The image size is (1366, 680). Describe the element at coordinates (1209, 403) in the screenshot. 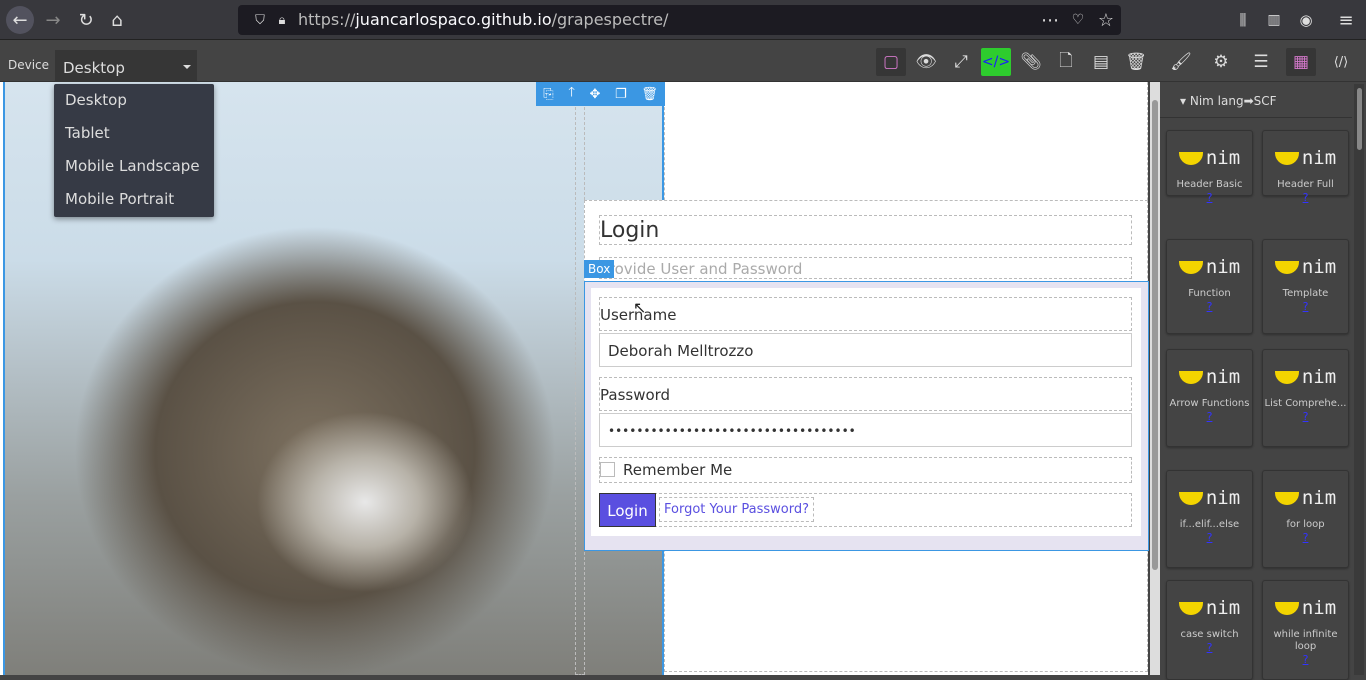

I see `block-label: Arrow Functions` at that location.